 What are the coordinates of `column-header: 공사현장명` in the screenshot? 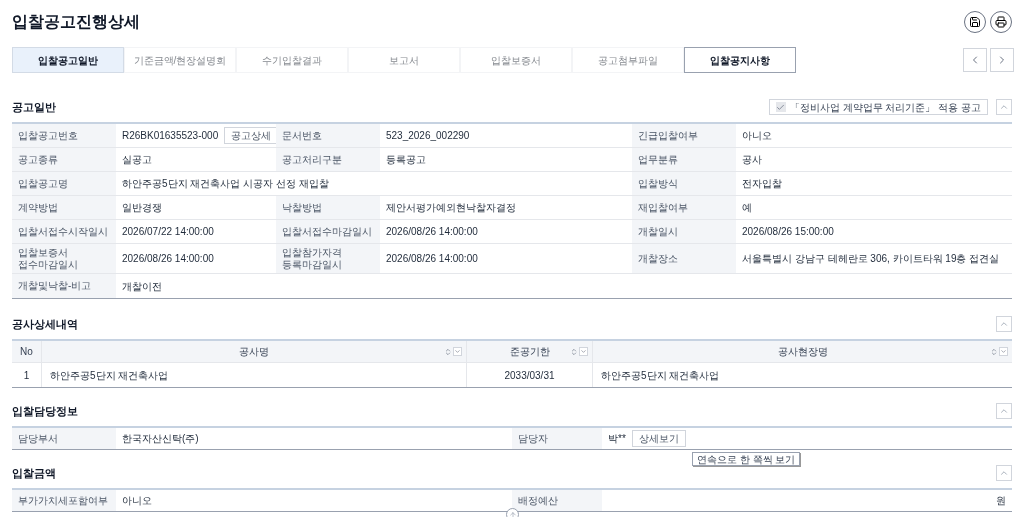 It's located at (802, 352).